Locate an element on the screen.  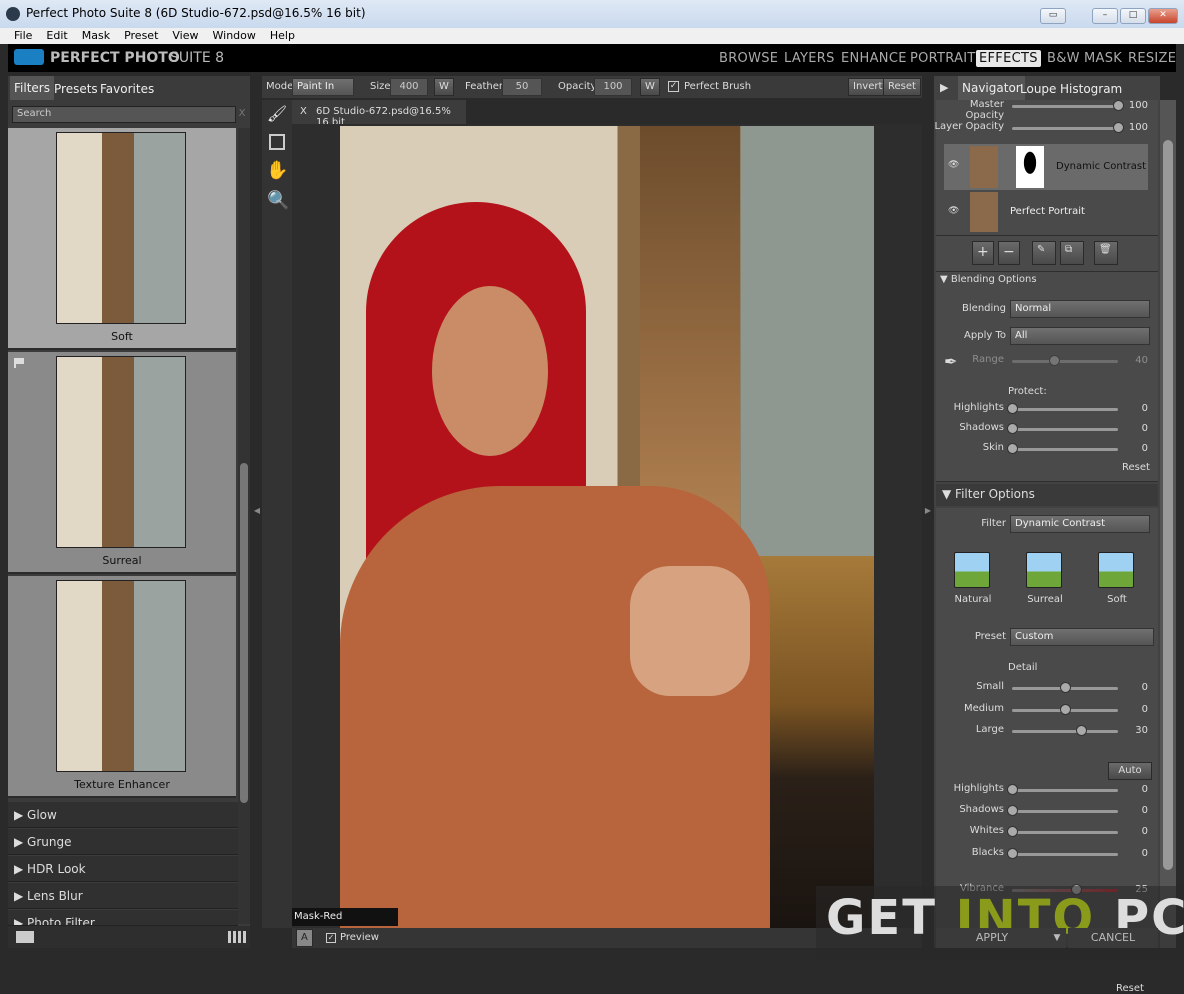
highlights-slider: Highlights 0 is located at coordinates (1047, 790).